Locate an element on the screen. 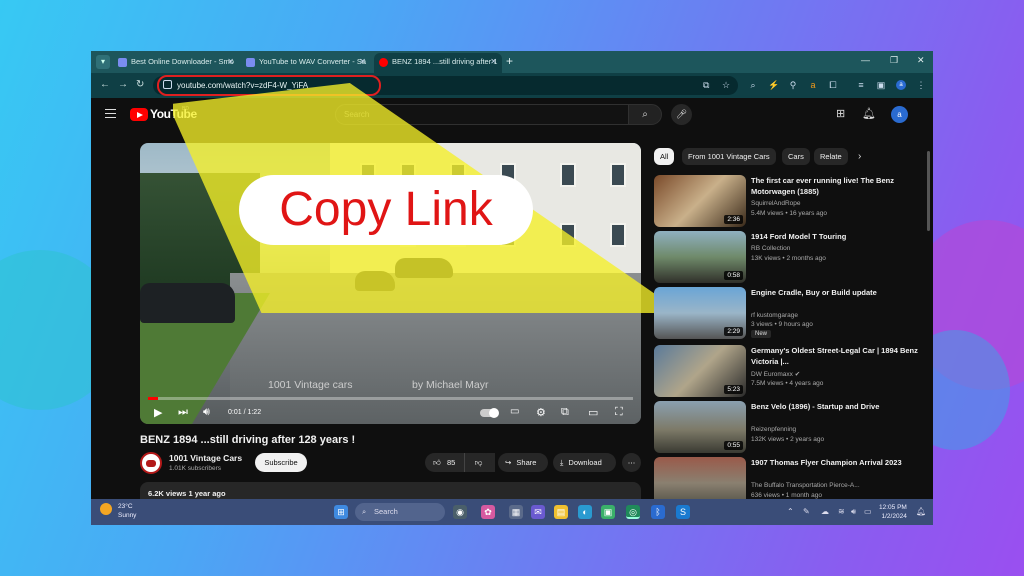 The image size is (1024, 576). settings-gear-icon: ⚙ is located at coordinates (541, 412).